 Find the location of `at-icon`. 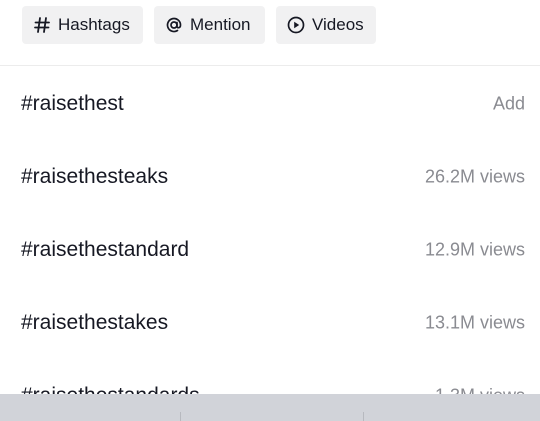

at-icon is located at coordinates (174, 25).